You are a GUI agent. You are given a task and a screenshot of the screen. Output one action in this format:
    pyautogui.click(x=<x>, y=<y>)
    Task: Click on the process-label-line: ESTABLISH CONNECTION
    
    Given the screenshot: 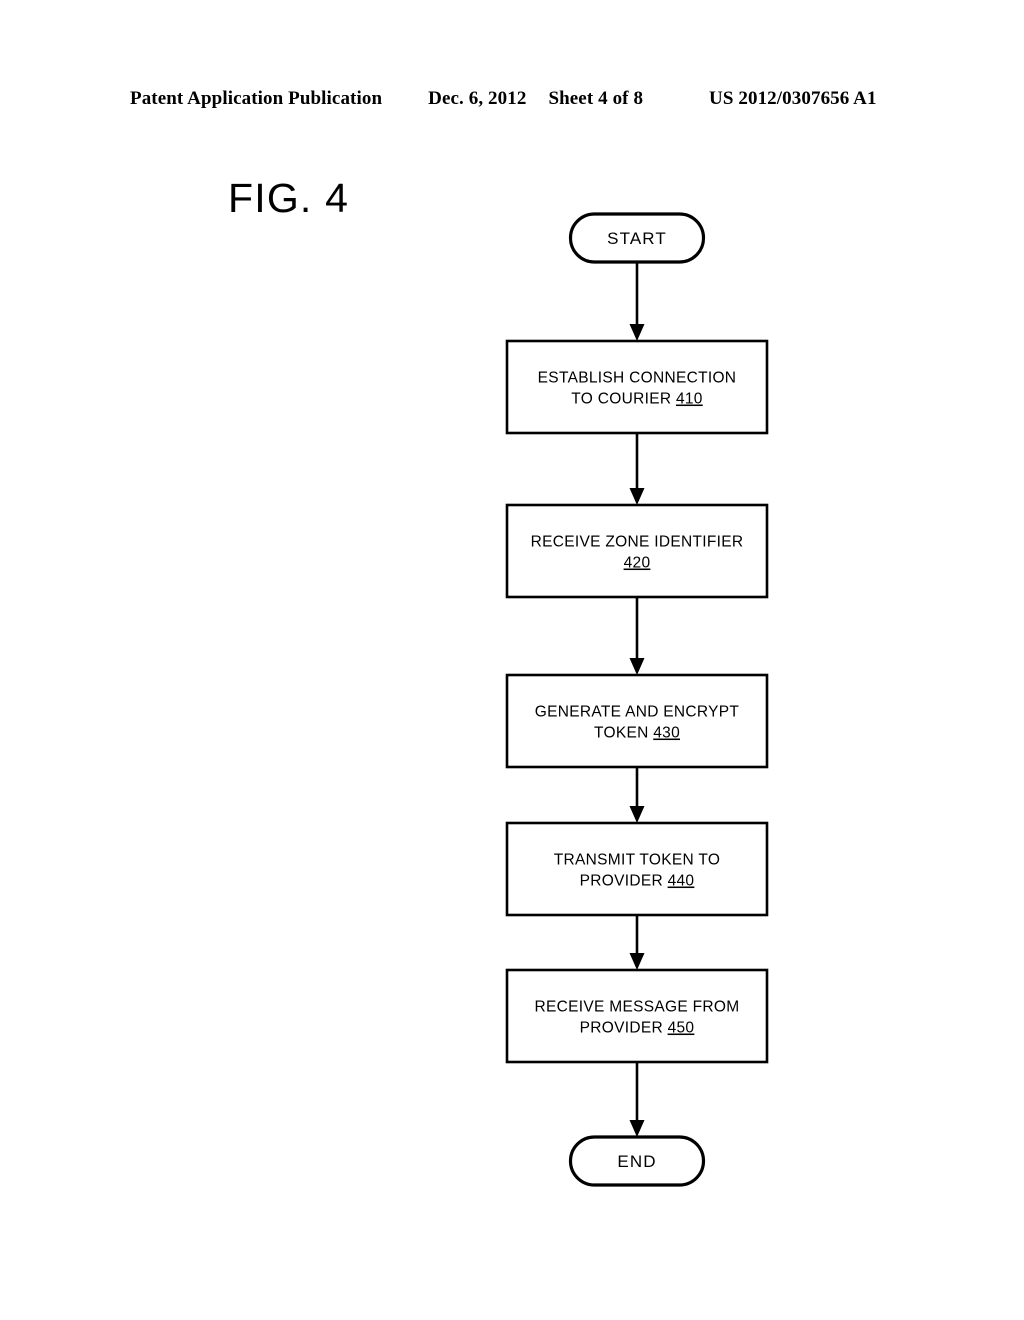 What is the action you would take?
    pyautogui.click(x=637, y=378)
    